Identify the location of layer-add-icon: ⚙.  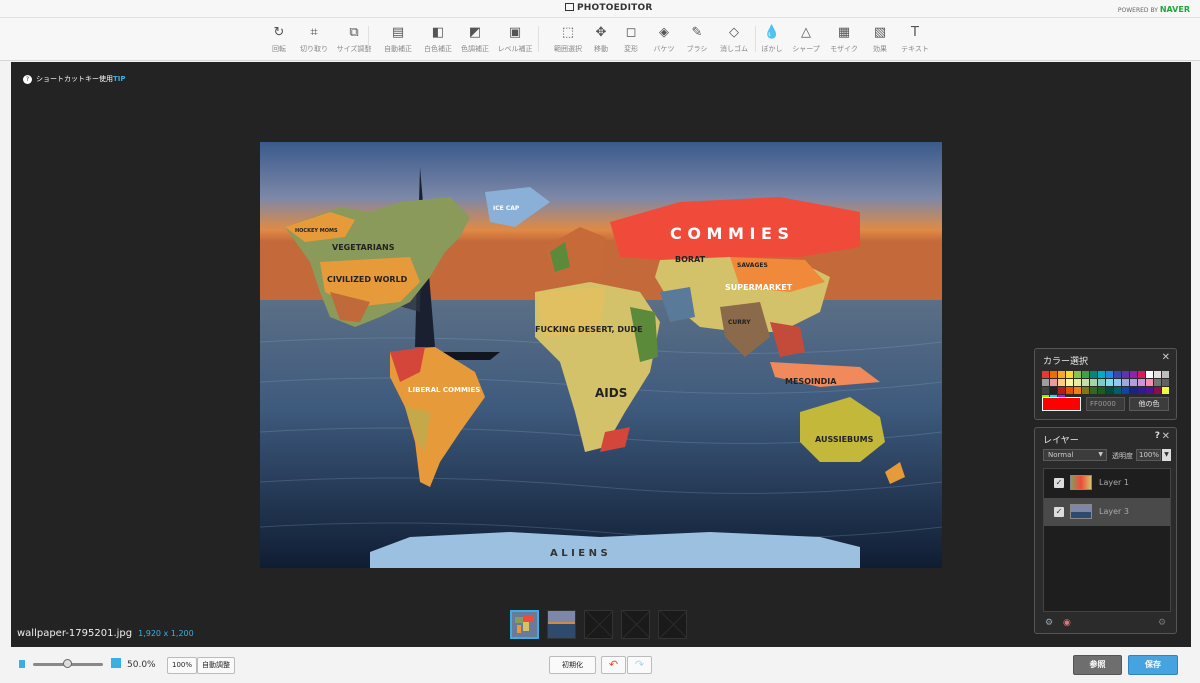
(1049, 623).